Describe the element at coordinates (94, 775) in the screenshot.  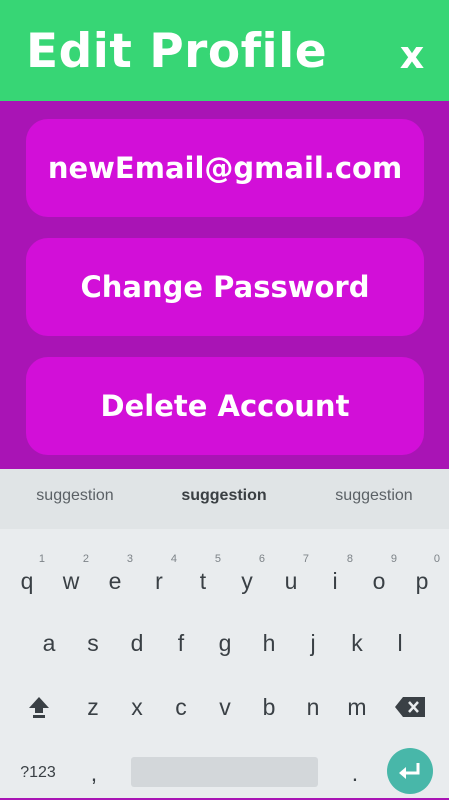
I see `comma-key: ,` at that location.